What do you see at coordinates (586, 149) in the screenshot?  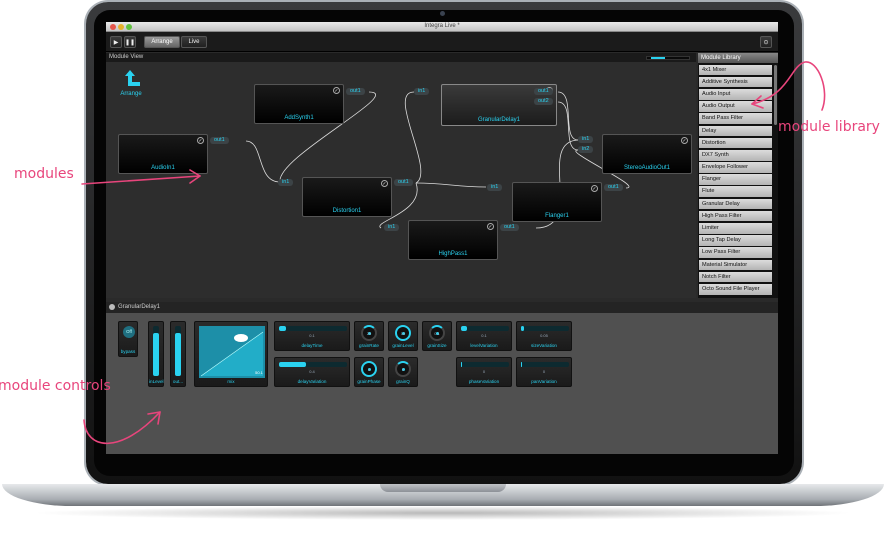 I see `port-in2: in2` at bounding box center [586, 149].